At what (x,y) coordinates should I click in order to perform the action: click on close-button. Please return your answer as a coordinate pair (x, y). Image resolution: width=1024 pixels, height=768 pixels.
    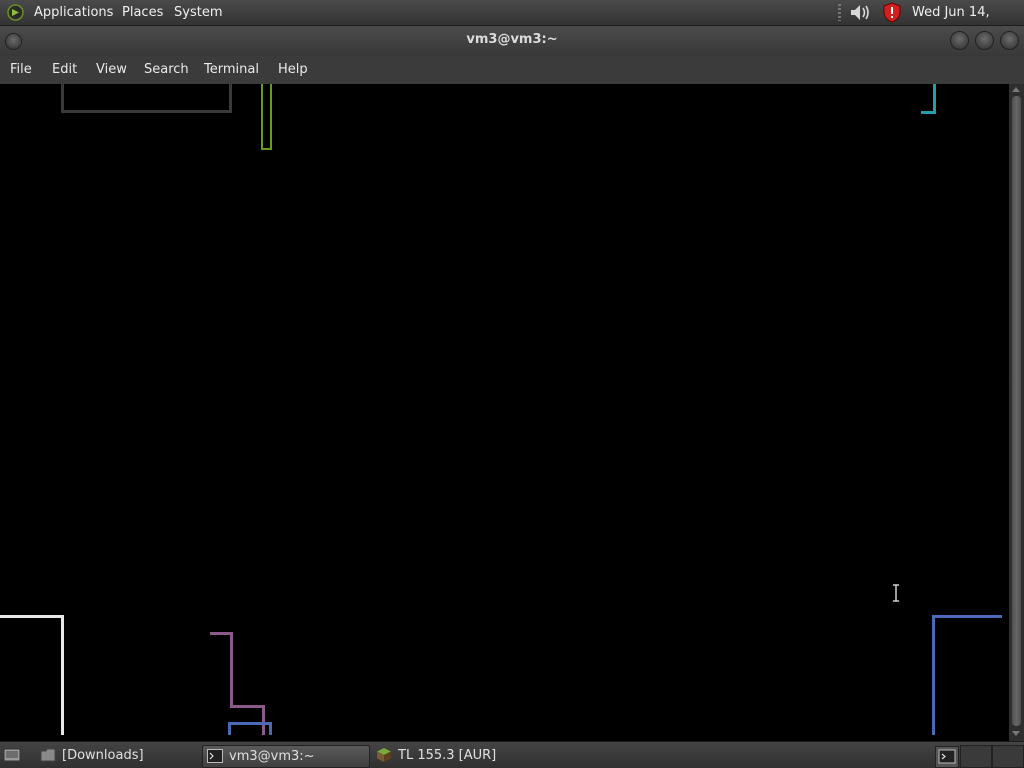
    Looking at the image, I should click on (1009, 40).